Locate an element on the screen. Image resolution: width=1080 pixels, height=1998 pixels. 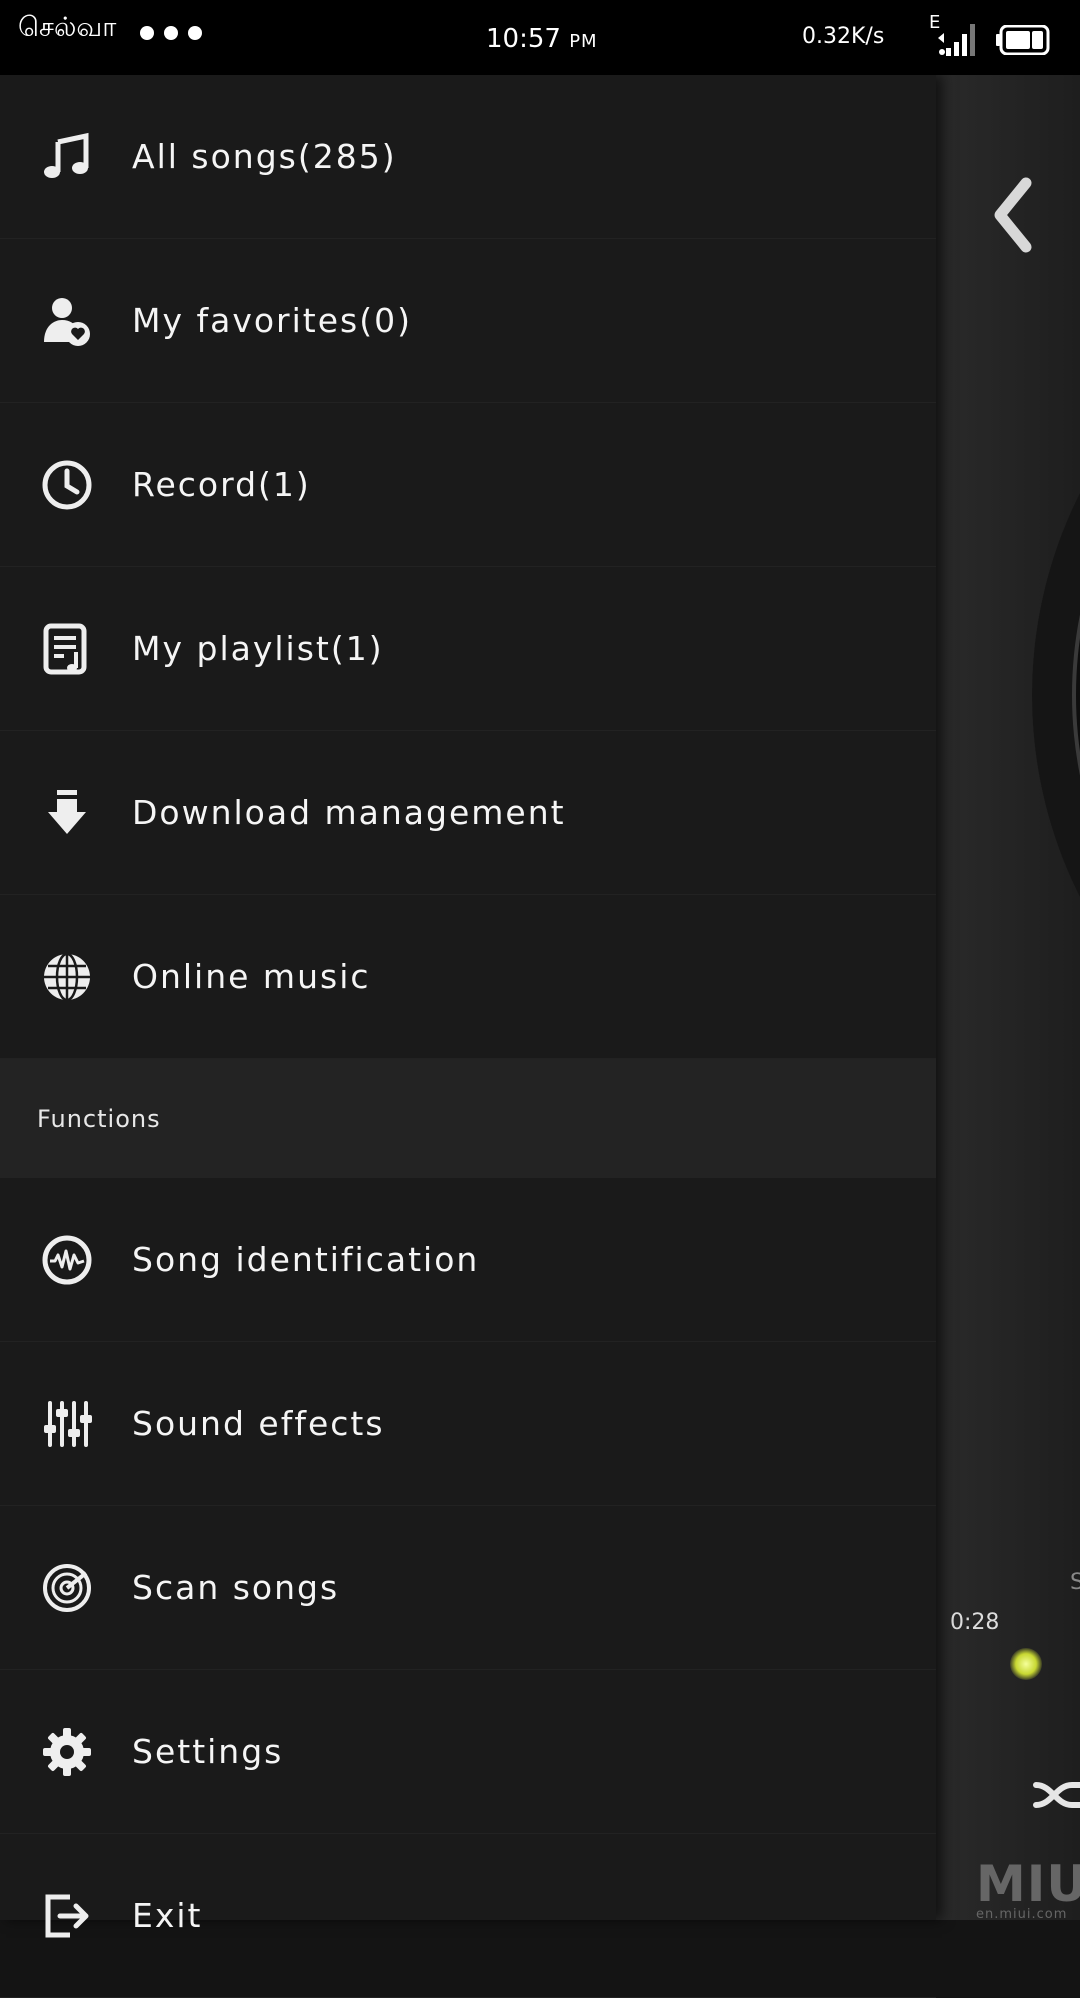
clock-icon is located at coordinates (67, 485).